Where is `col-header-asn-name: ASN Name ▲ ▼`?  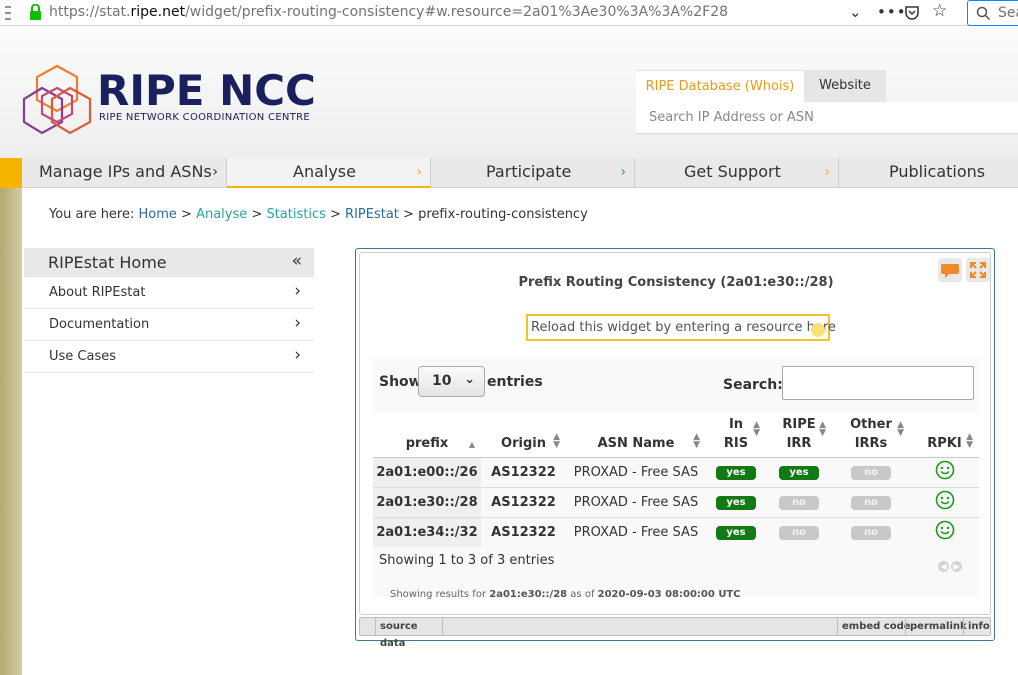
col-header-asn-name: ASN Name ▲ ▼ is located at coordinates (636, 435).